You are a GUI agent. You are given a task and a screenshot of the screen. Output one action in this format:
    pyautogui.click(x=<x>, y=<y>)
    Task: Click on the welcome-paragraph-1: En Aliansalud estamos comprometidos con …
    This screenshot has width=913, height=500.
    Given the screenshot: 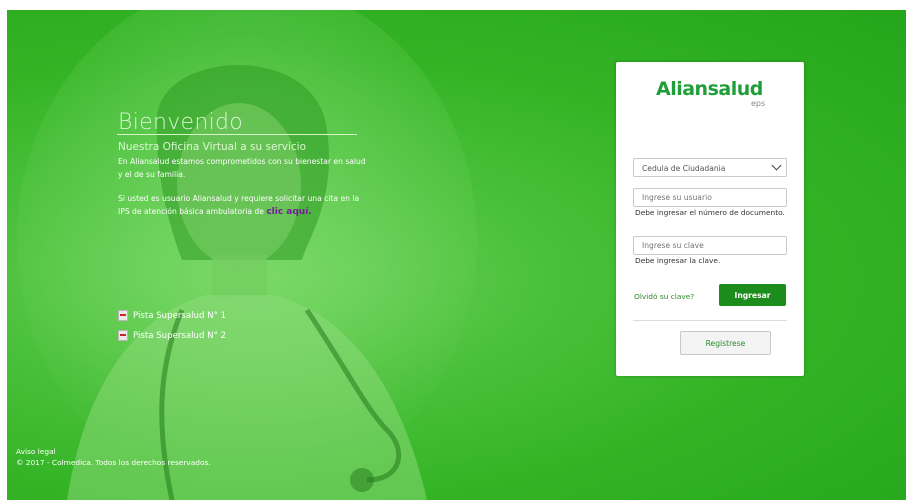 What is the action you would take?
    pyautogui.click(x=242, y=168)
    